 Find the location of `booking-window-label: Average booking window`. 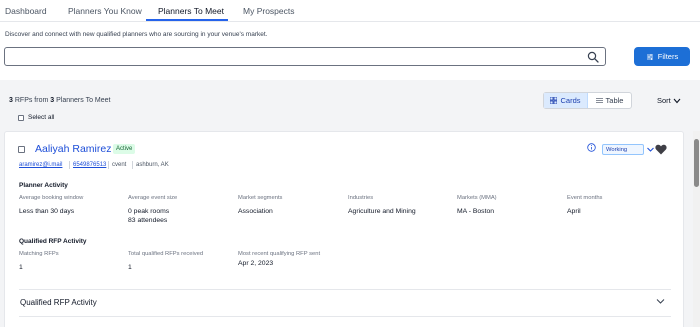

booking-window-label: Average booking window is located at coordinates (51, 198).